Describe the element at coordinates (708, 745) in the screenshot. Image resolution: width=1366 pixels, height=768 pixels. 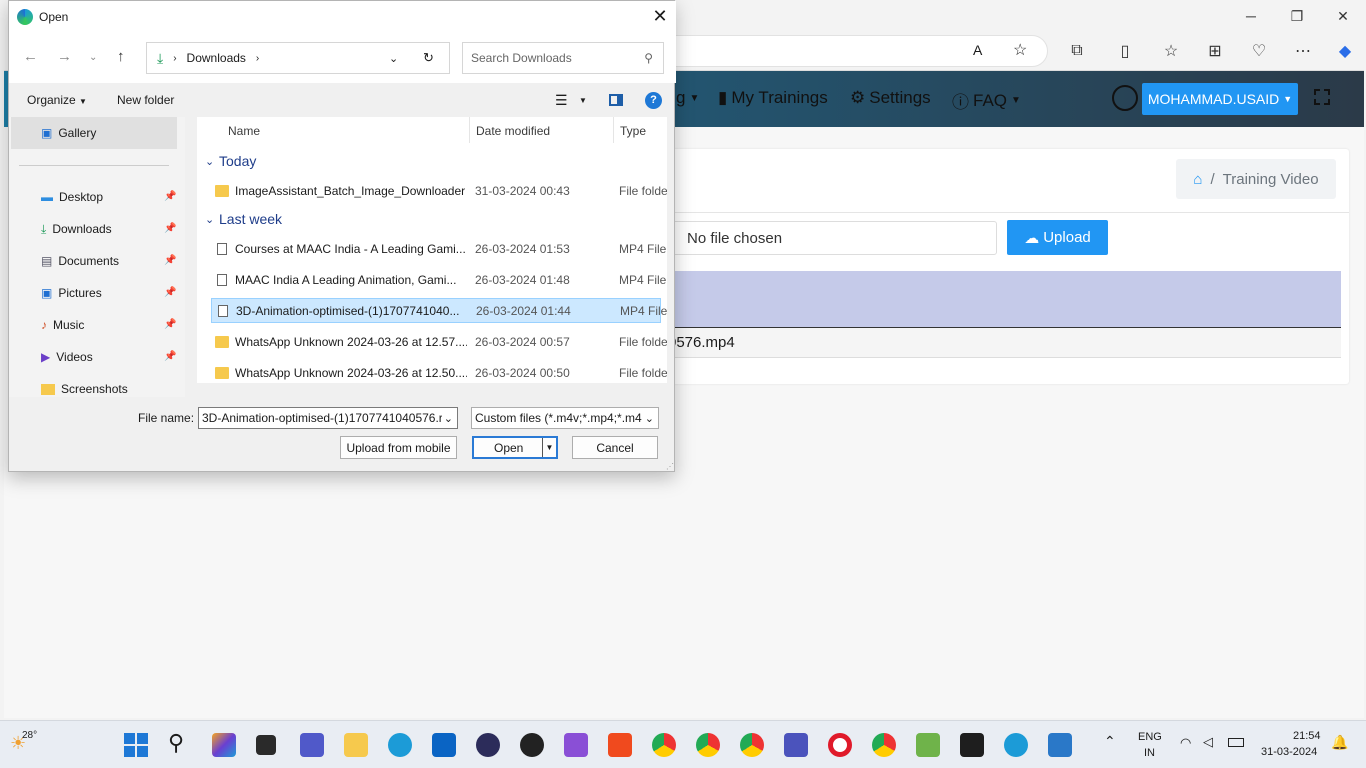
I see `chrome-icon` at that location.